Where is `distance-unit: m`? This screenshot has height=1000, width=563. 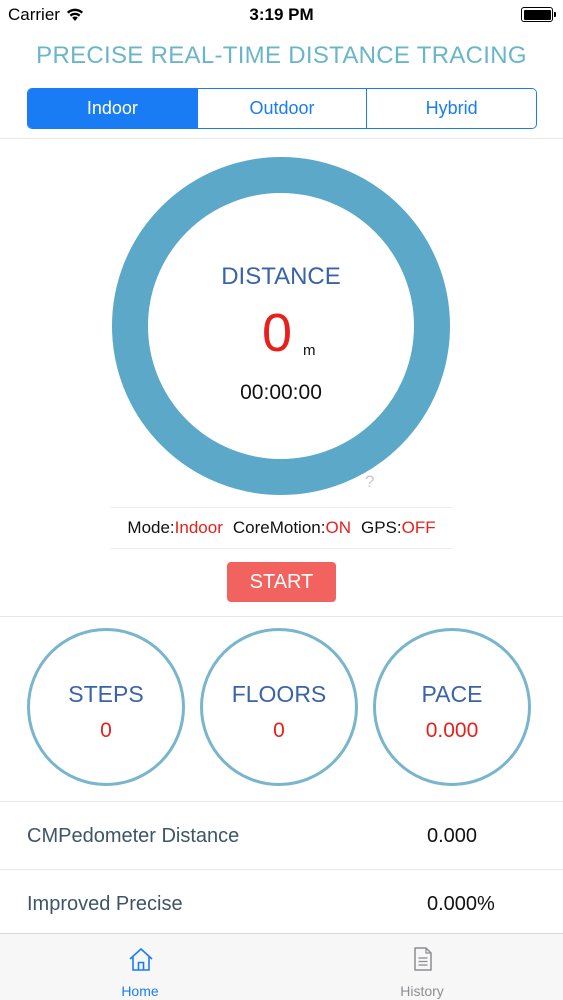 distance-unit: m is located at coordinates (309, 350).